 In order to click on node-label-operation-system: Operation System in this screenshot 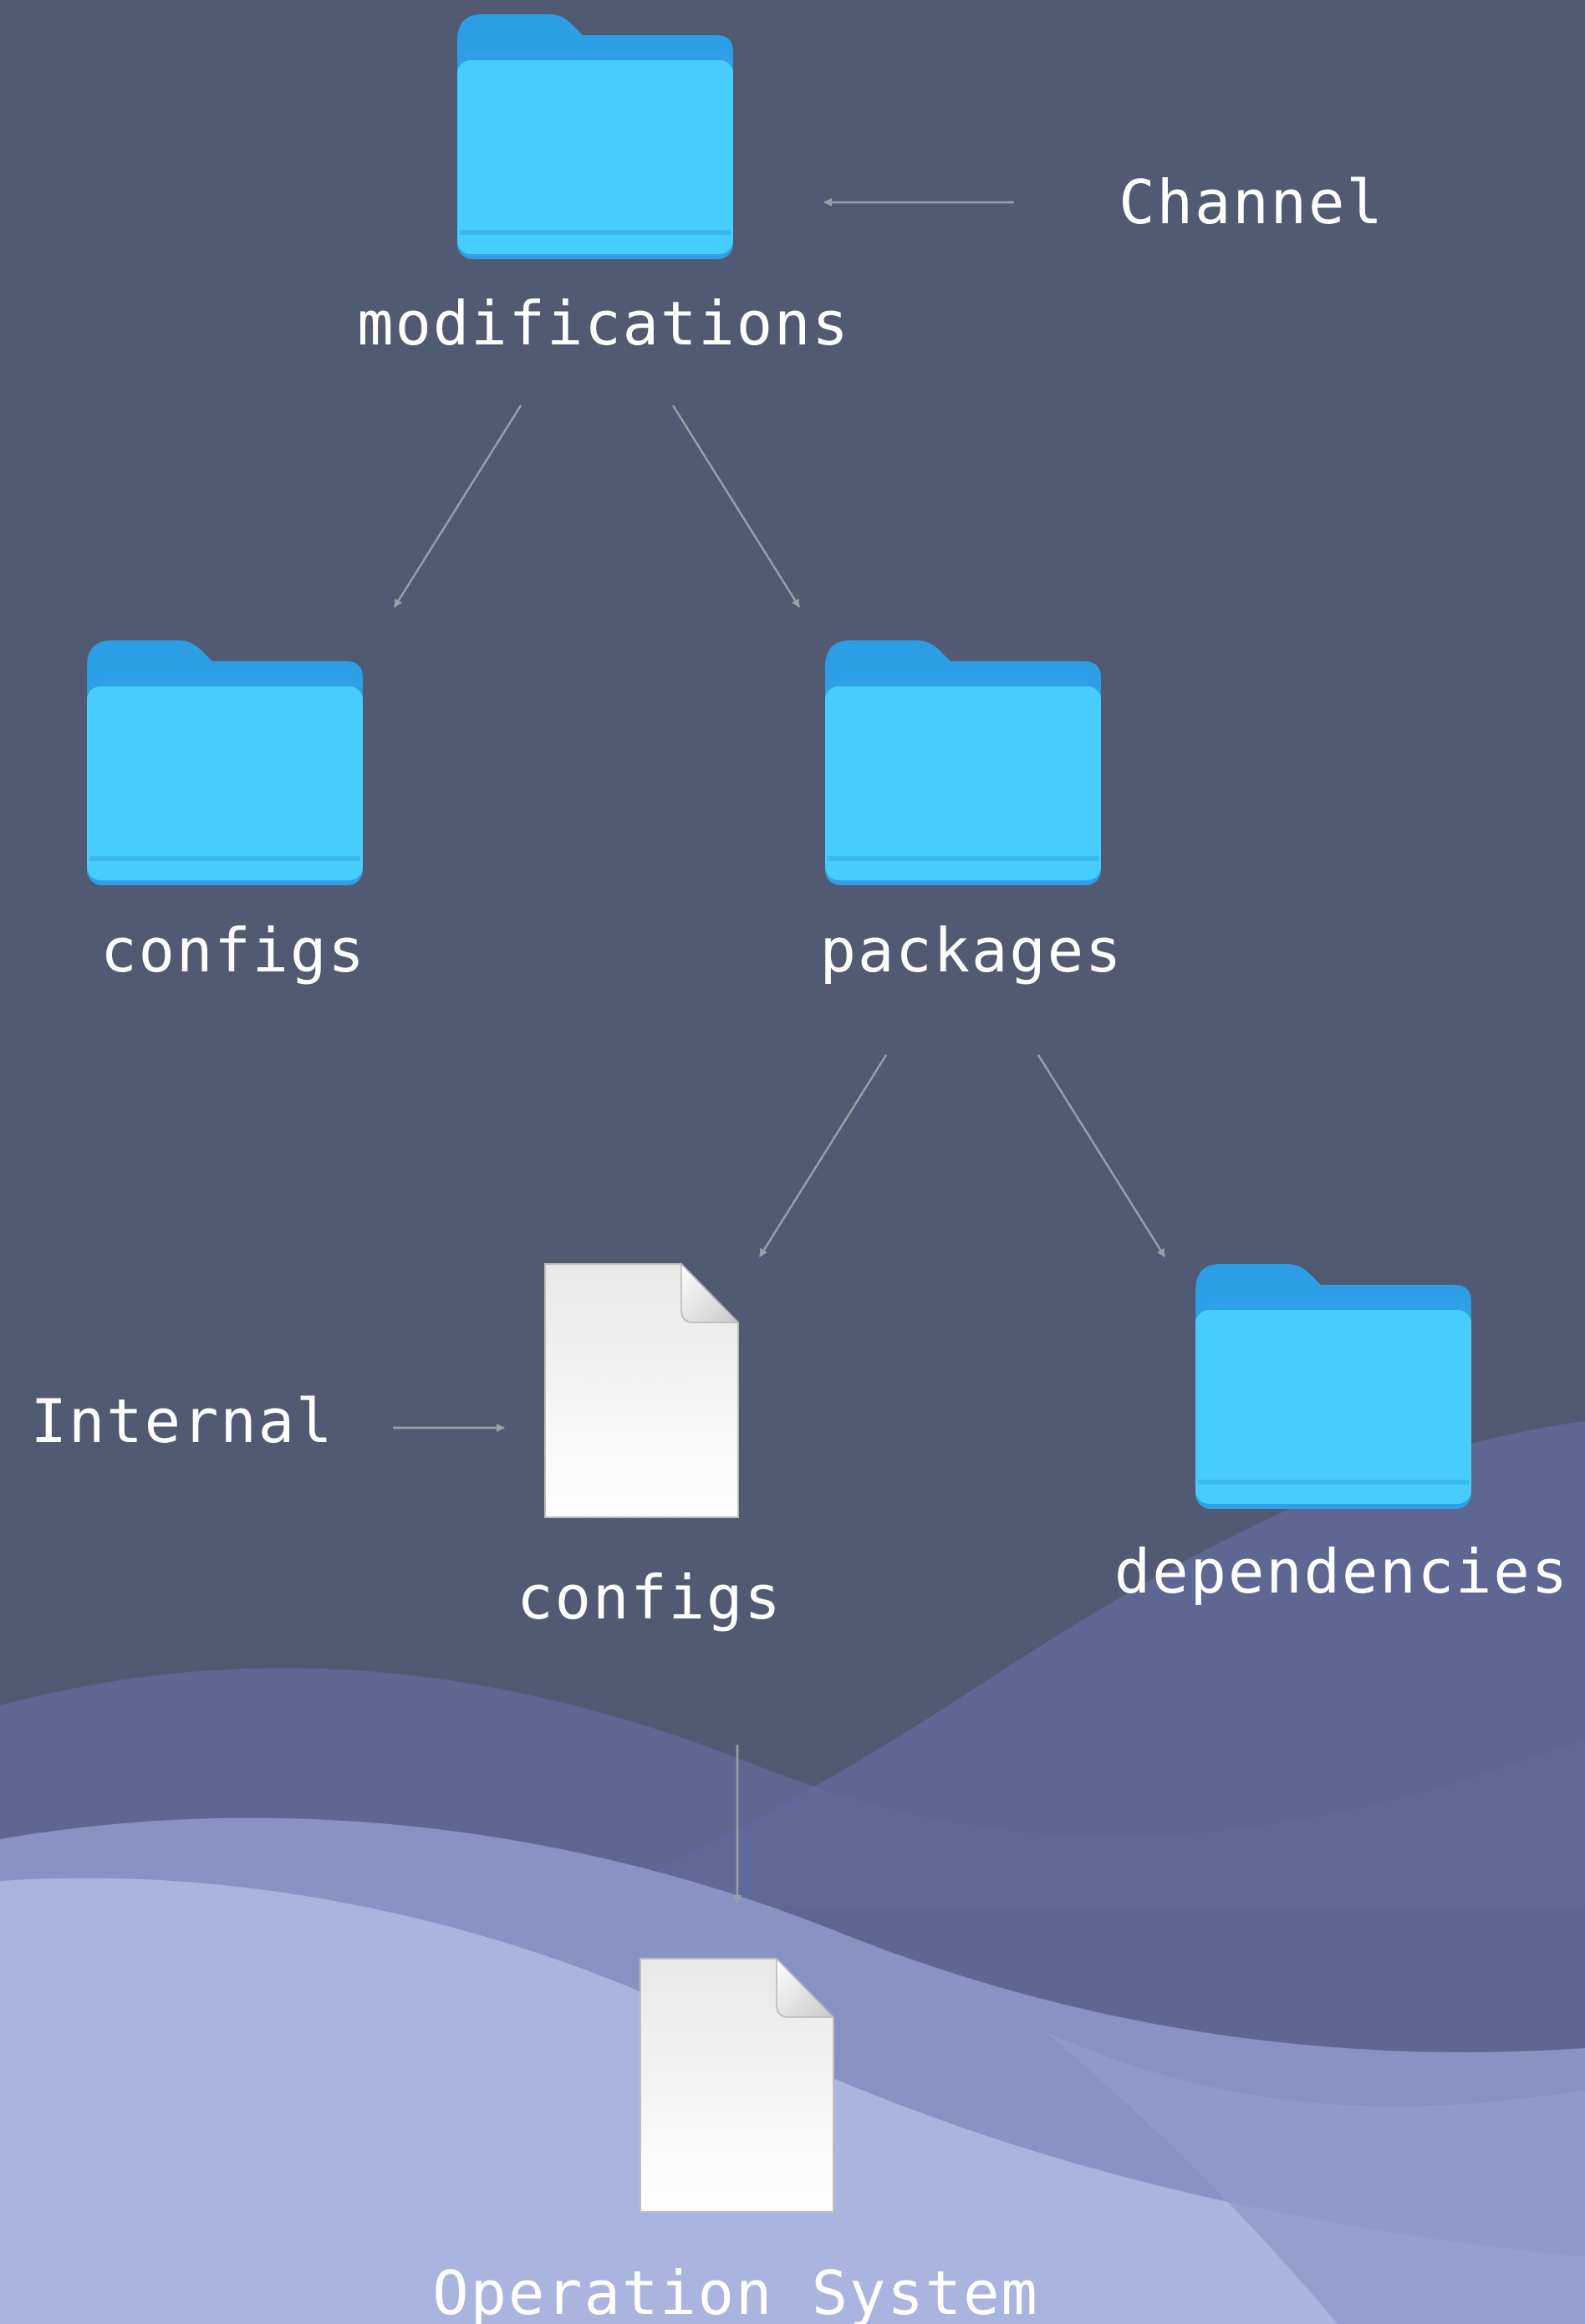, I will do `click(735, 2291)`.